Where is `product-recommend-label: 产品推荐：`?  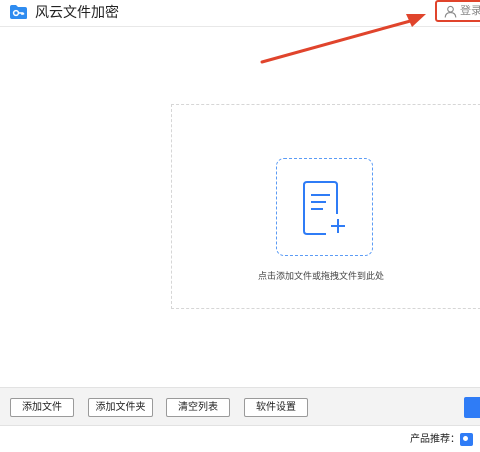 product-recommend-label: 产品推荐： is located at coordinates (435, 439).